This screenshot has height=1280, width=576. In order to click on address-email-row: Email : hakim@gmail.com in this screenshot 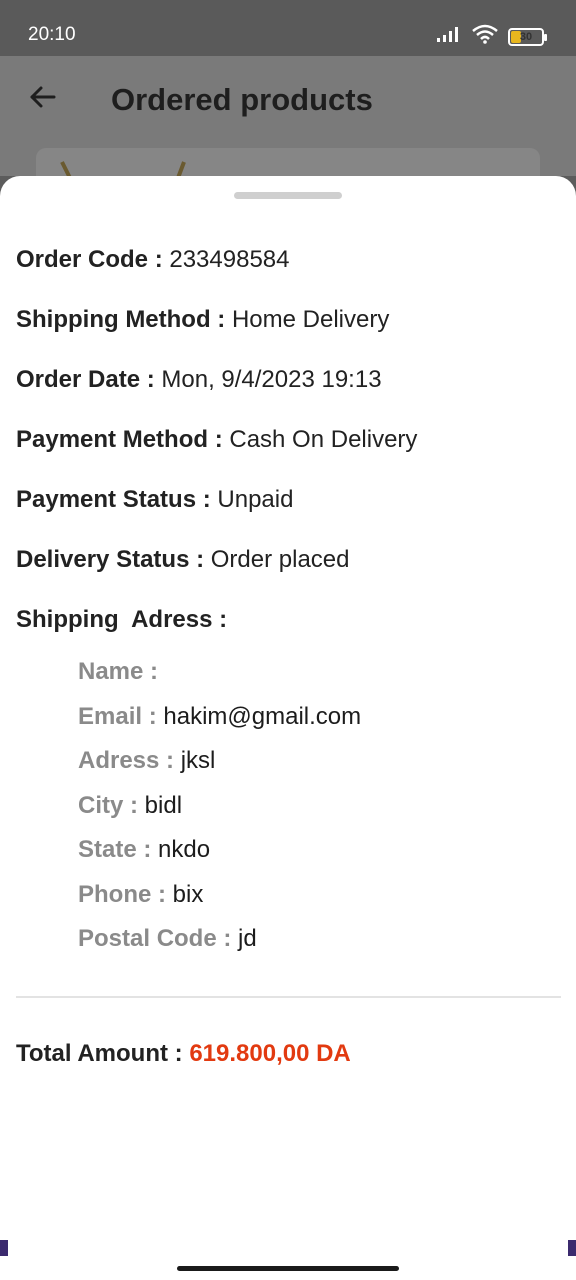, I will do `click(219, 717)`.